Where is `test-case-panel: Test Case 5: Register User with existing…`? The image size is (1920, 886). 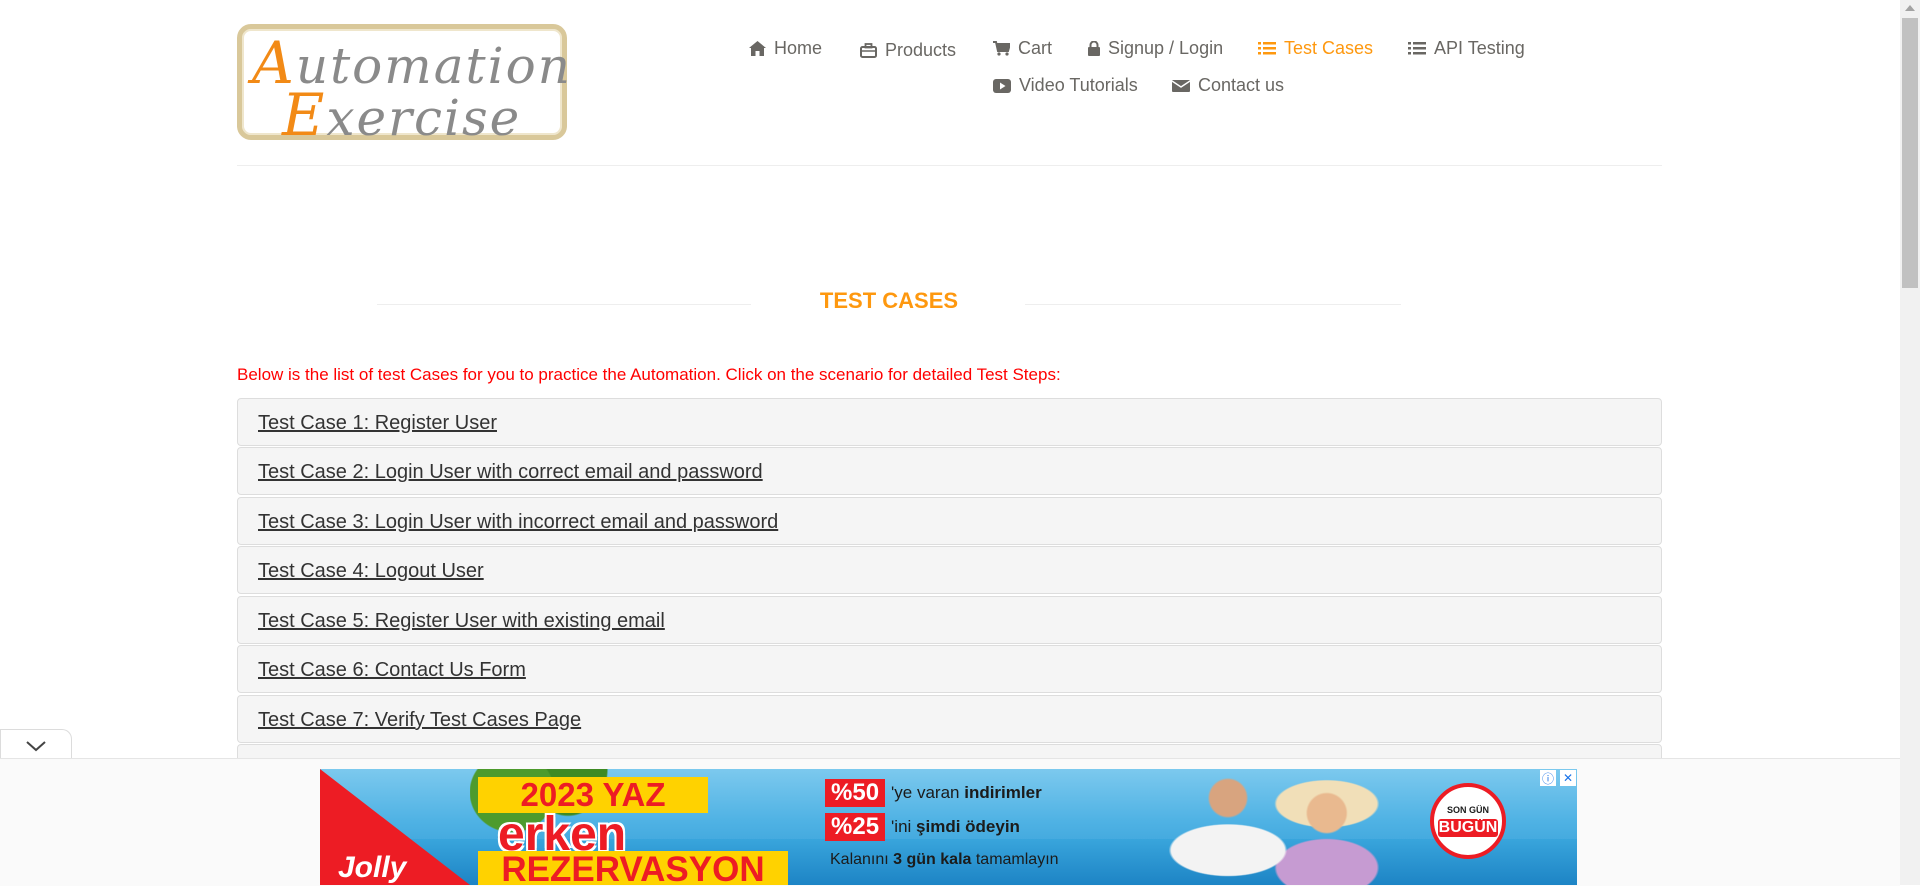 test-case-panel: Test Case 5: Register User with existing… is located at coordinates (949, 620).